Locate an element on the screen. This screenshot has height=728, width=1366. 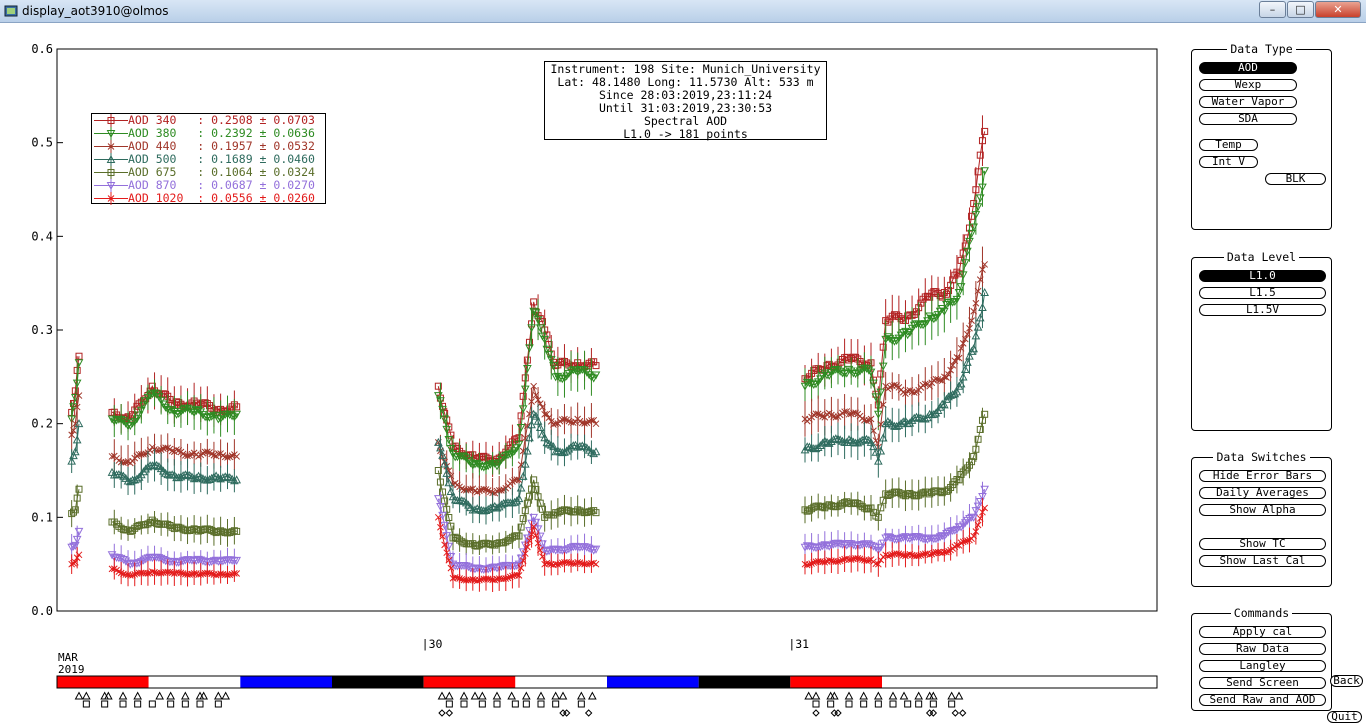
l1-5-button: L1.5 is located at coordinates (1262, 293).